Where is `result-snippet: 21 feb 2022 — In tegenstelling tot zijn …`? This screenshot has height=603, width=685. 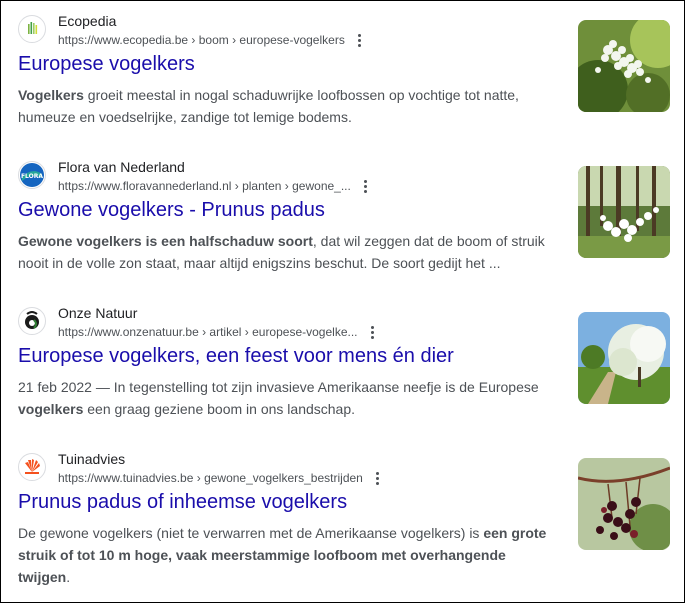 result-snippet: 21 feb 2022 — In tegenstelling tot zijn … is located at coordinates (288, 398).